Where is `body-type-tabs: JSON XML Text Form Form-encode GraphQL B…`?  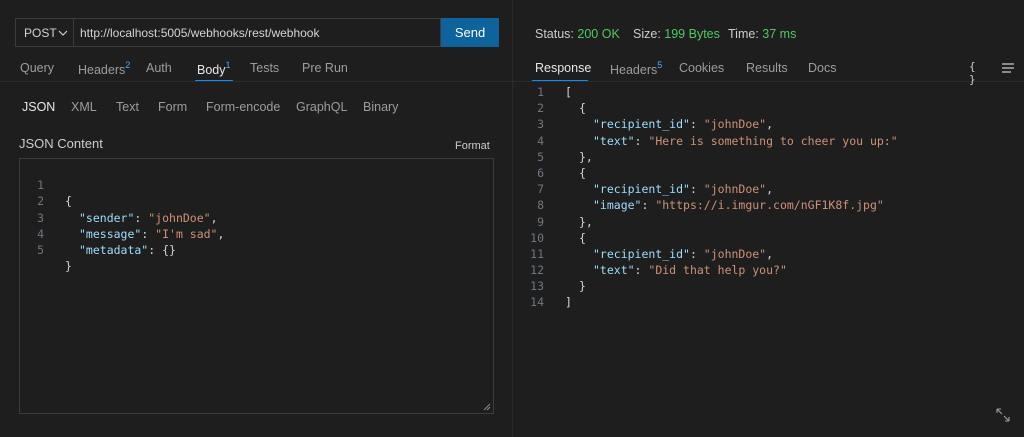
body-type-tabs: JSON XML Text Form Form-encode GraphQL B… is located at coordinates (256, 109).